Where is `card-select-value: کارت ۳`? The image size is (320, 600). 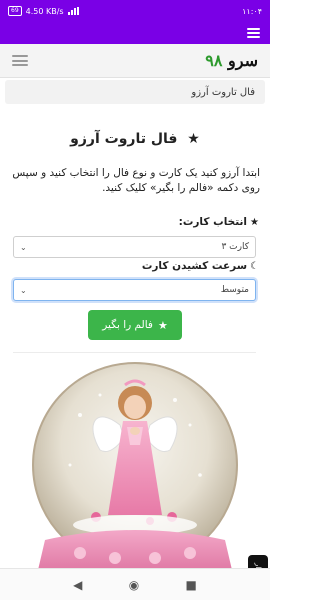 card-select-value: کارت ۳ is located at coordinates (235, 247).